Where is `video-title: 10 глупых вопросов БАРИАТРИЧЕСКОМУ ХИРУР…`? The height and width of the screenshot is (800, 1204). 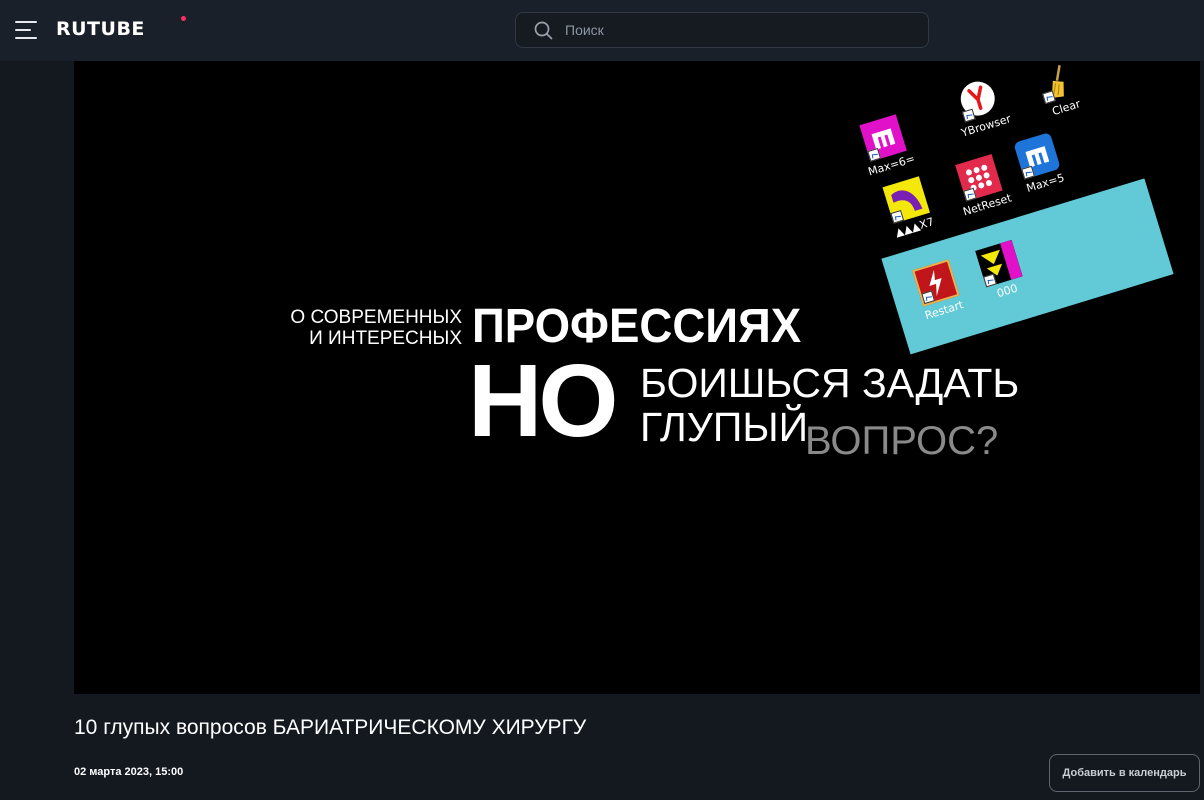 video-title: 10 глупых вопросов БАРИАТРИЧЕСКОМУ ХИРУР… is located at coordinates (330, 727).